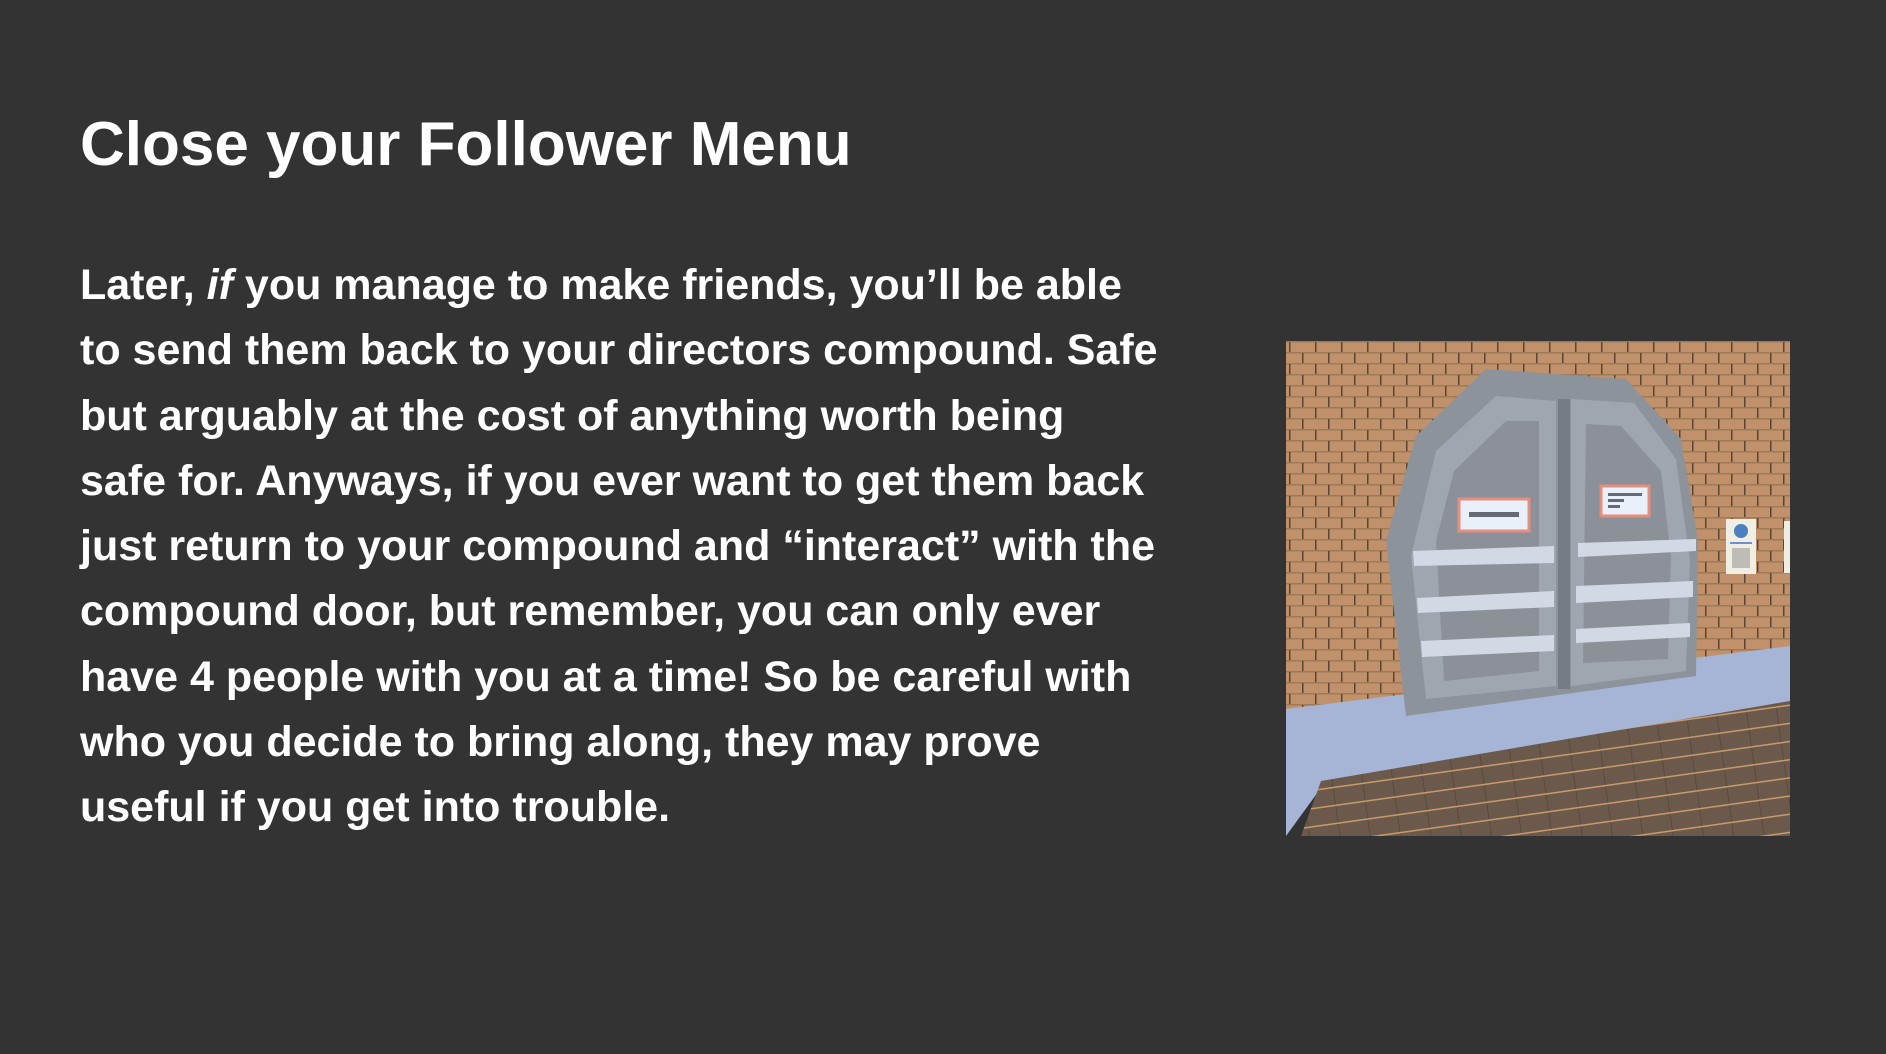 This screenshot has height=1054, width=1886. Describe the element at coordinates (375, 807) in the screenshot. I see `body-line: useful if you get into trouble.` at that location.